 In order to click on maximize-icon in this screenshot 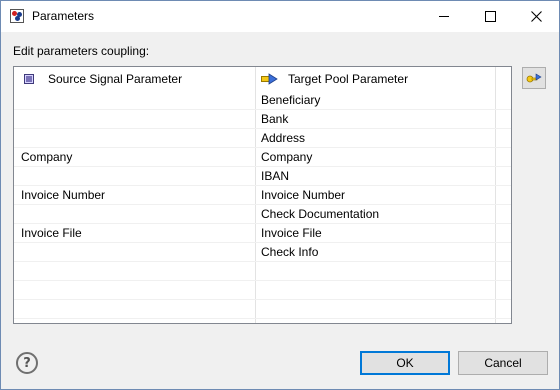, I will do `click(490, 16)`.